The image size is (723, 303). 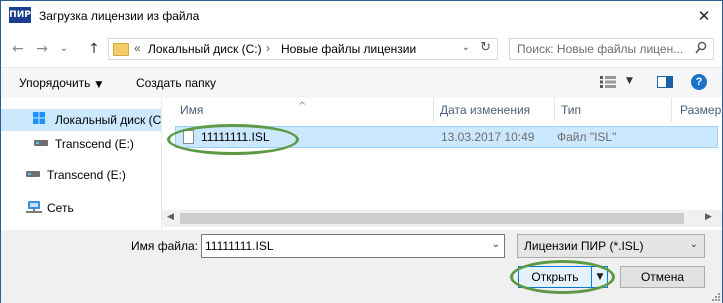 I want to click on view-options-icon, so click(x=608, y=82).